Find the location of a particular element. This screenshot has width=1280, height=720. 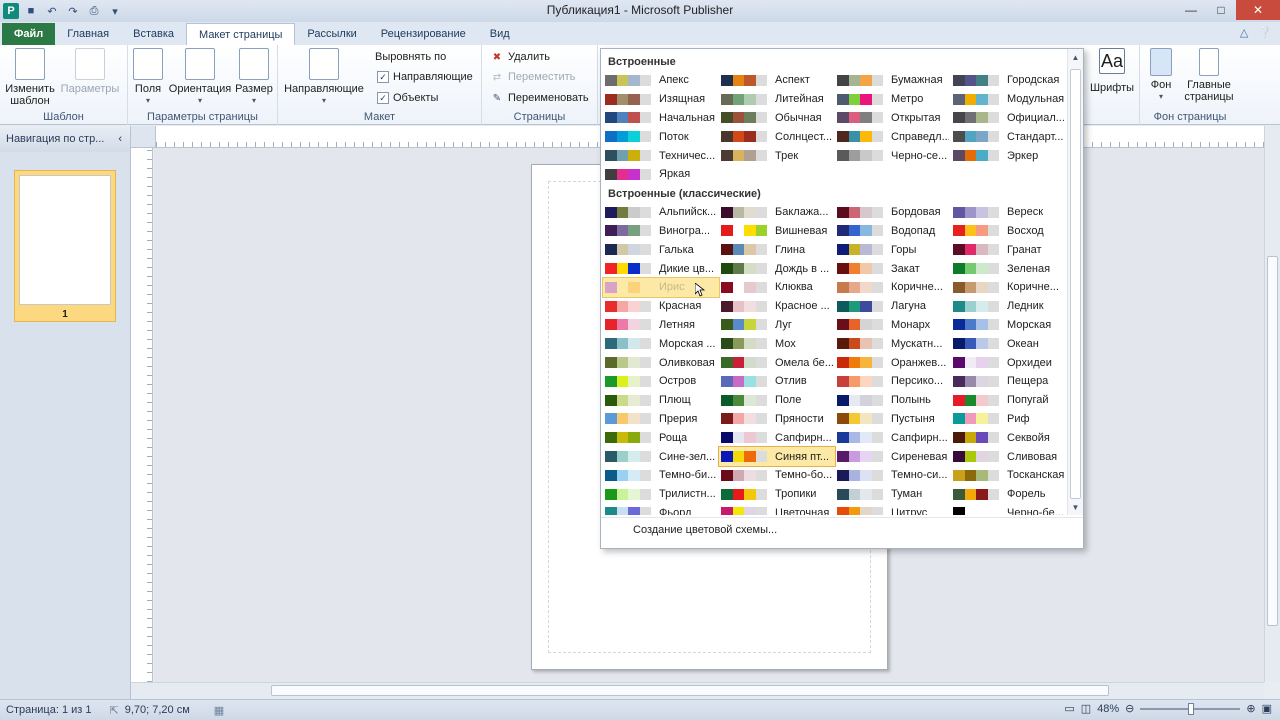

color-scheme-item: Зеленая is located at coordinates (1009, 268).